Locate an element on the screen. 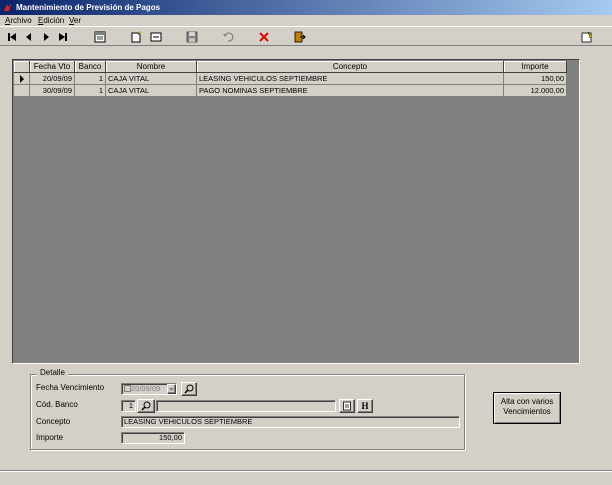 The image size is (612, 485). title-bar: Mantenimiento de Previsión de Pagos is located at coordinates (306, 7).